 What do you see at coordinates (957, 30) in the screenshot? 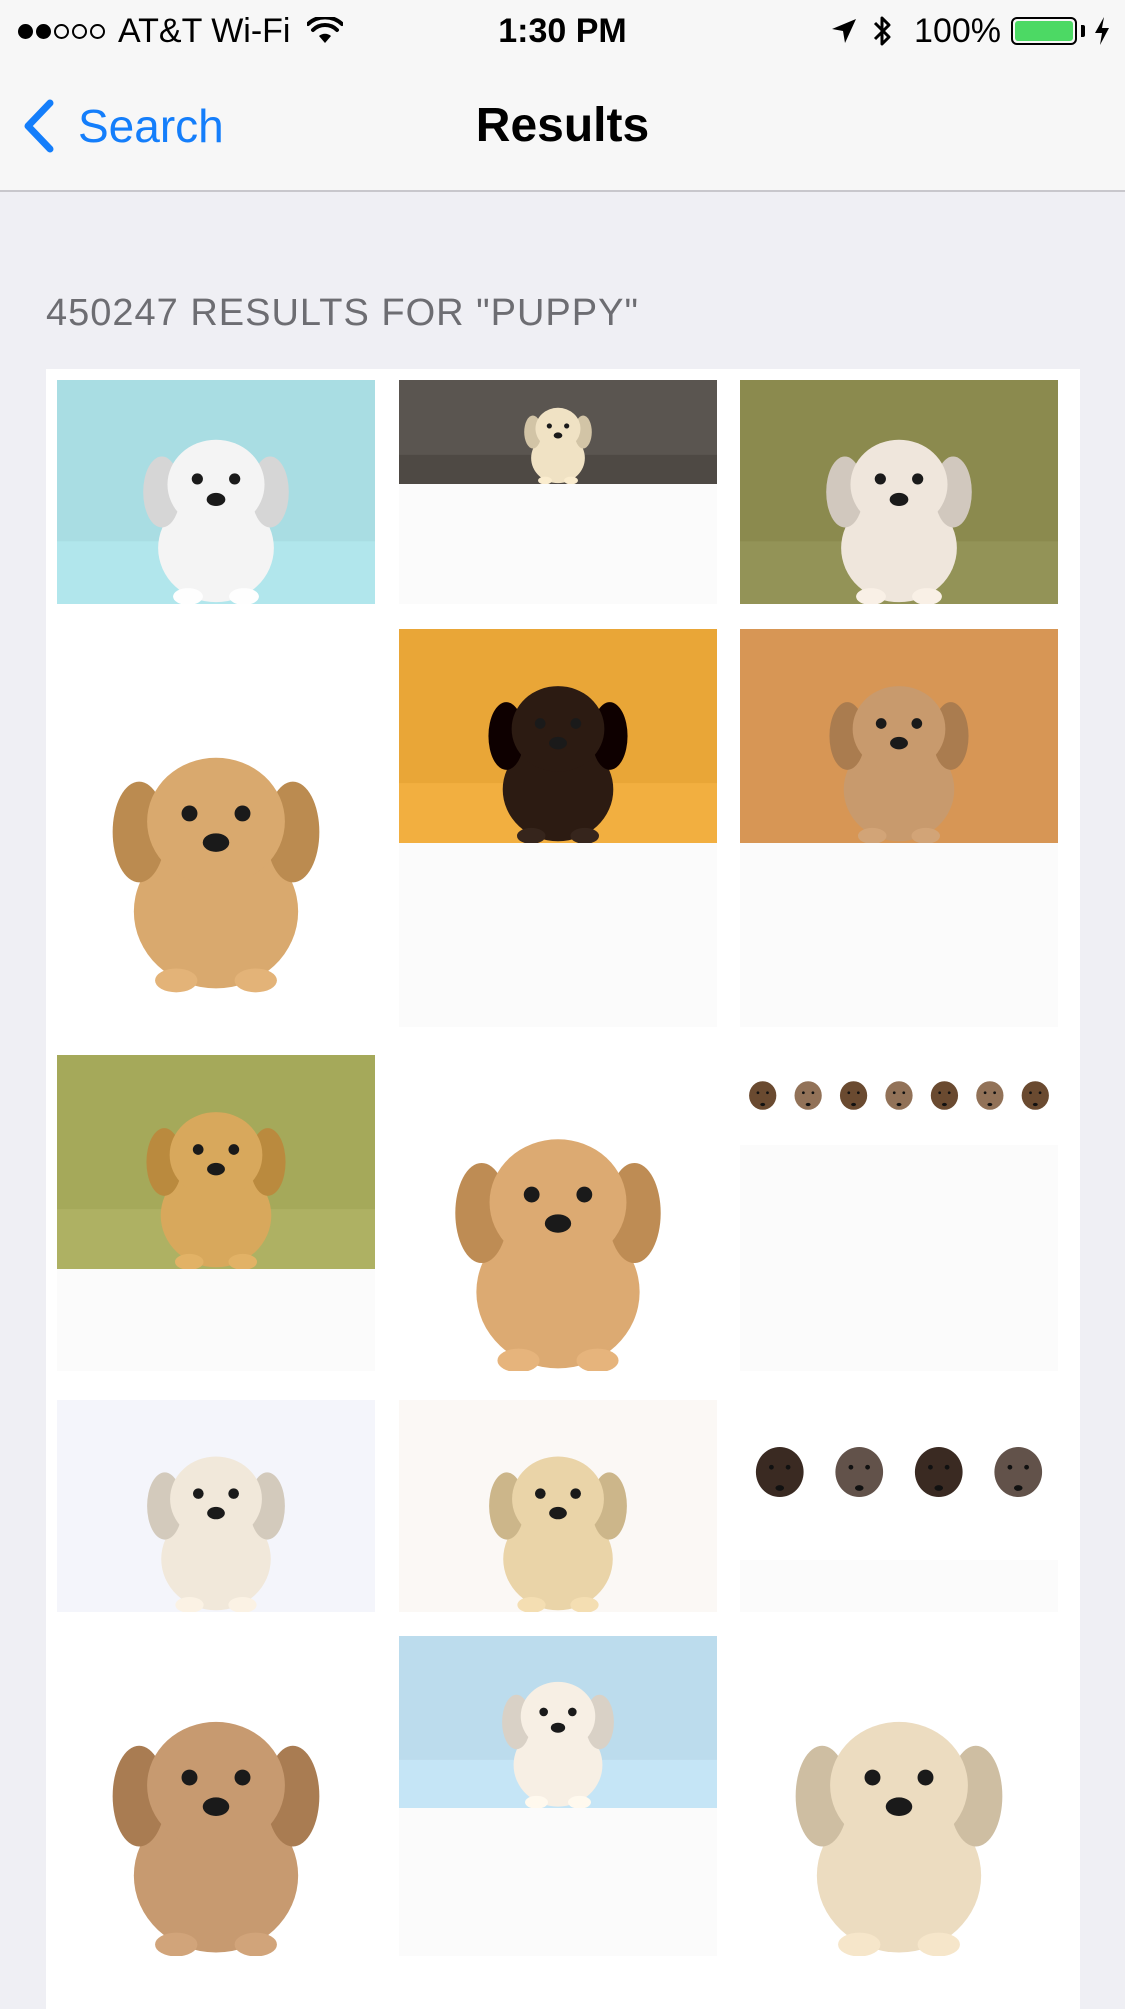
I see `battery-percentage: 100%` at bounding box center [957, 30].